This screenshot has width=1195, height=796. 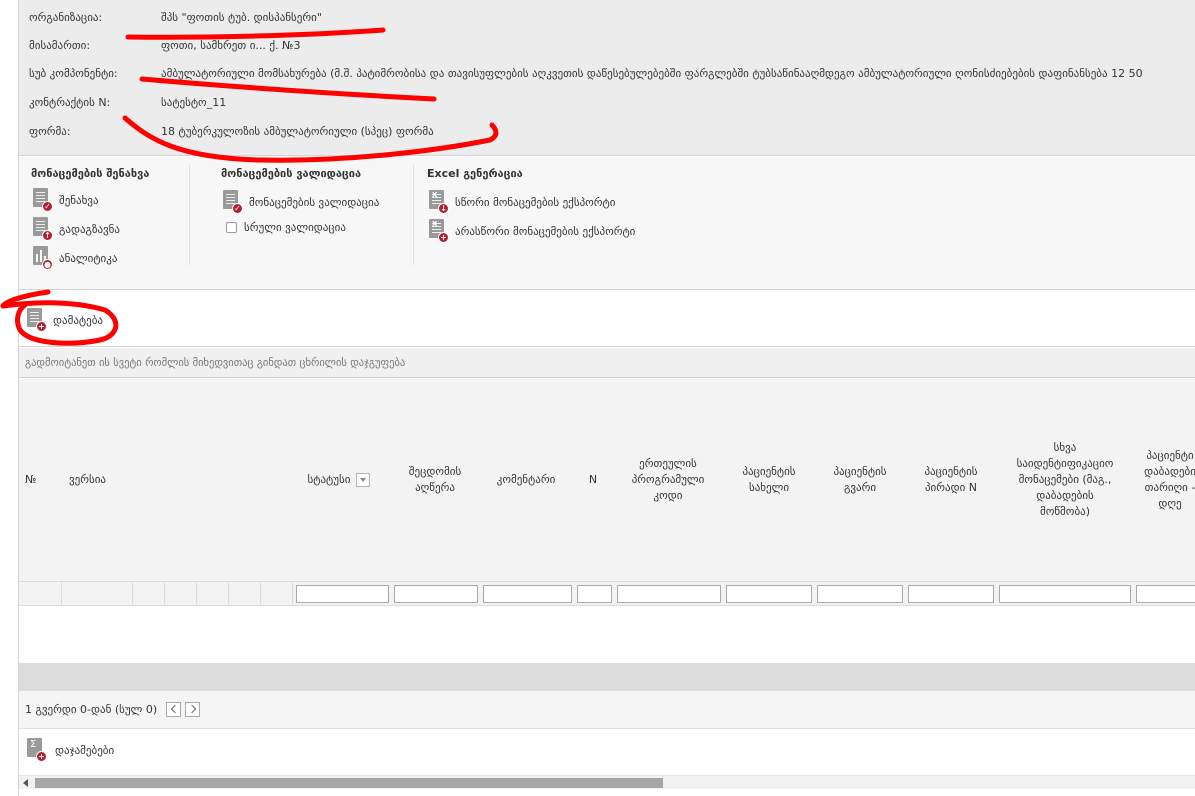 What do you see at coordinates (860, 480) in the screenshot?
I see `column-header-patient-surname: პაციენტის გვარი` at bounding box center [860, 480].